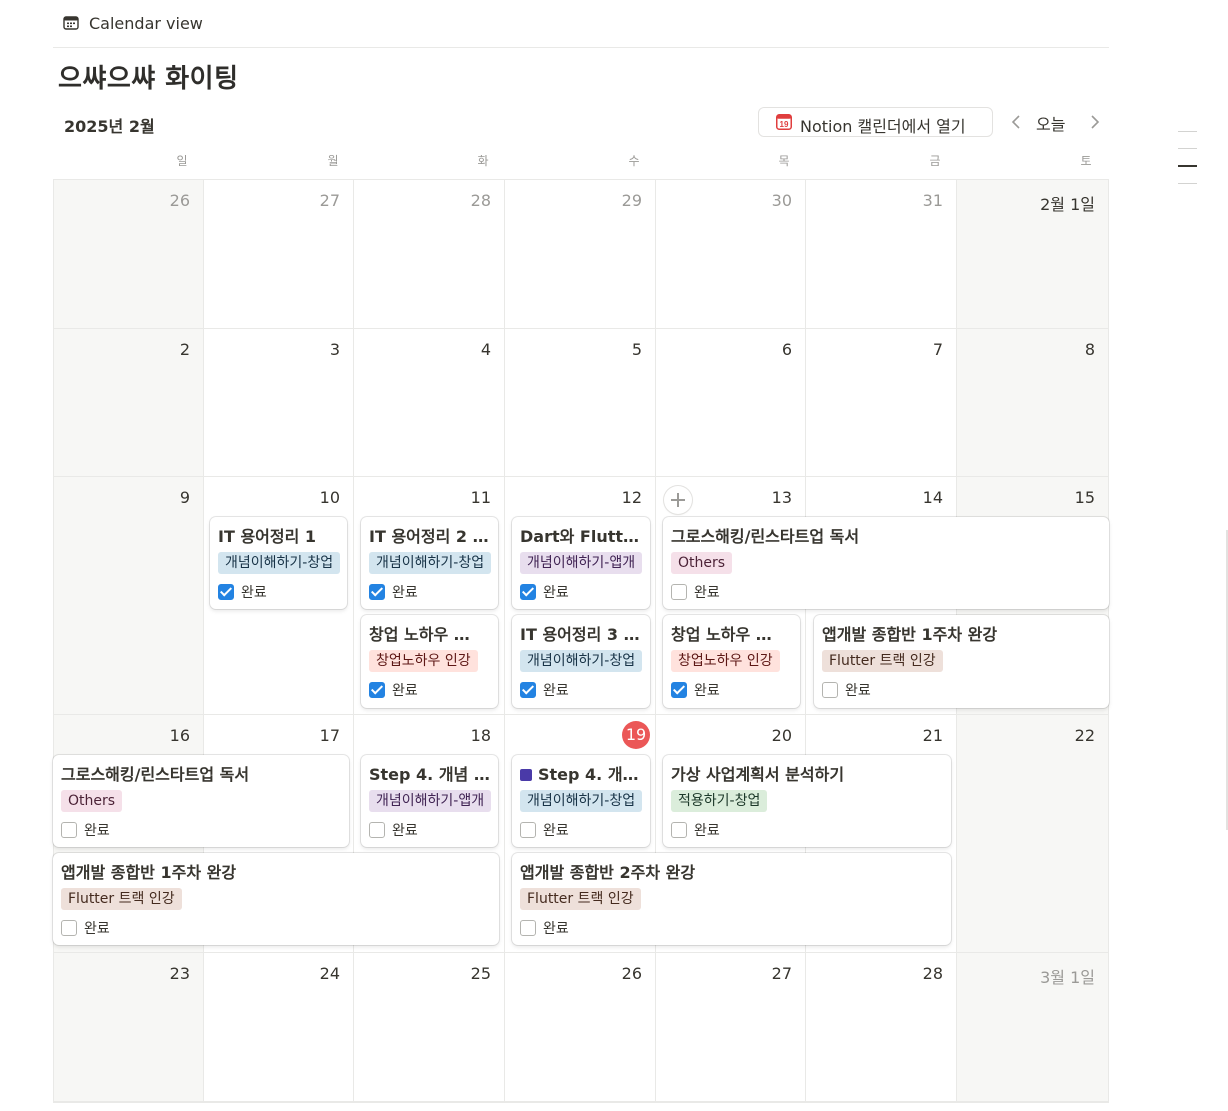 The width and height of the screenshot is (1228, 1111). Describe the element at coordinates (278, 563) in the screenshot. I see `event-card: IT 용어정리 1 개념이해하기-창업 완료` at that location.